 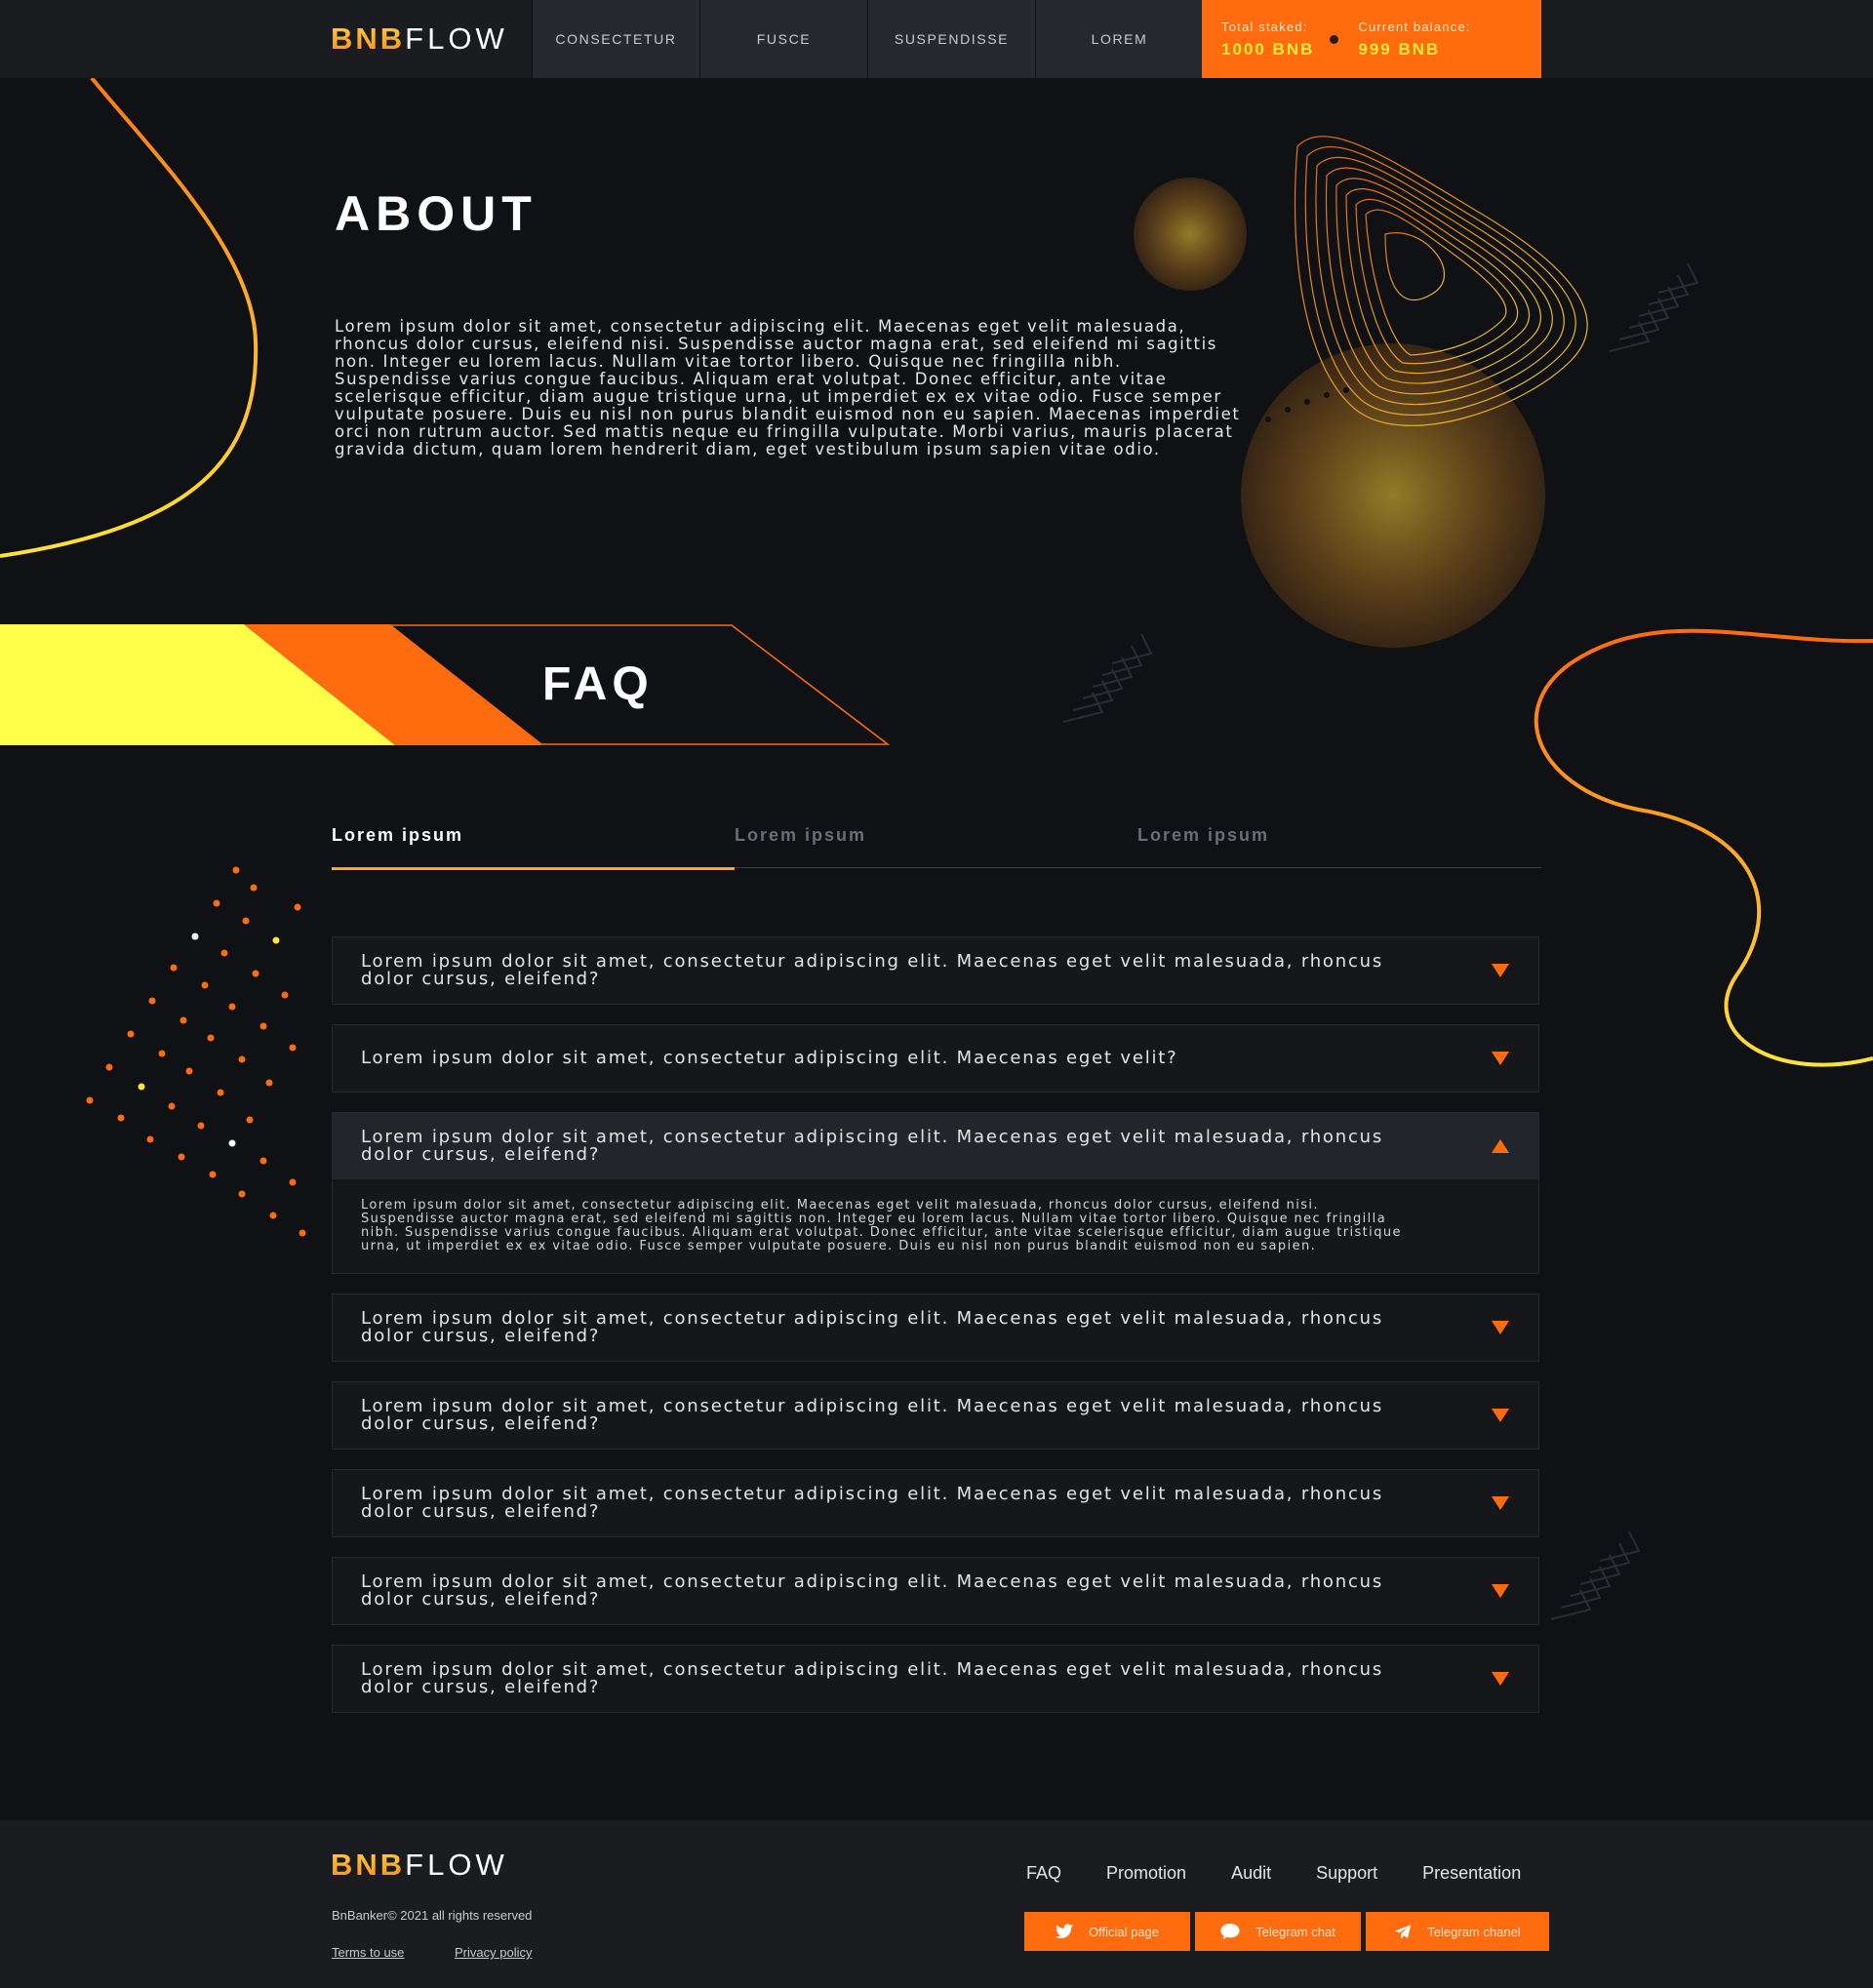 What do you see at coordinates (1295, 1931) in the screenshot?
I see `telegram-chat-label: Telegram chat` at bounding box center [1295, 1931].